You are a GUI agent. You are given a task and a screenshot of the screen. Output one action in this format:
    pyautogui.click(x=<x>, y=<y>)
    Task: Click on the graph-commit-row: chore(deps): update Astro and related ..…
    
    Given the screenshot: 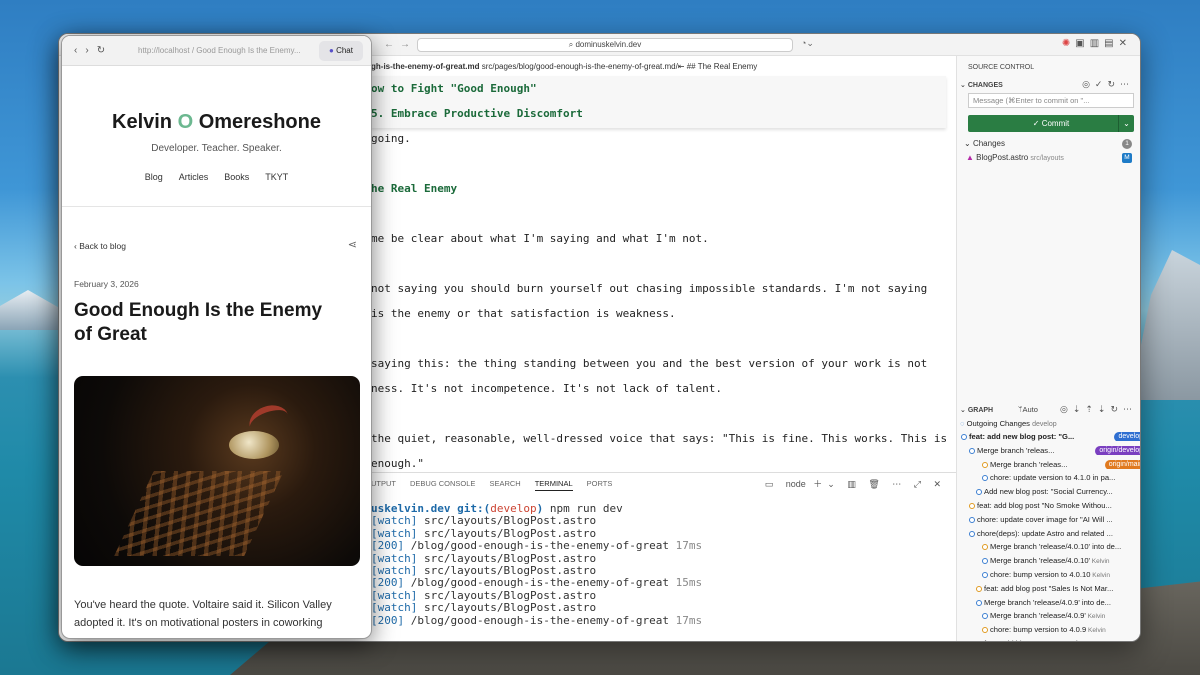 What is the action you would take?
    pyautogui.click(x=1058, y=533)
    